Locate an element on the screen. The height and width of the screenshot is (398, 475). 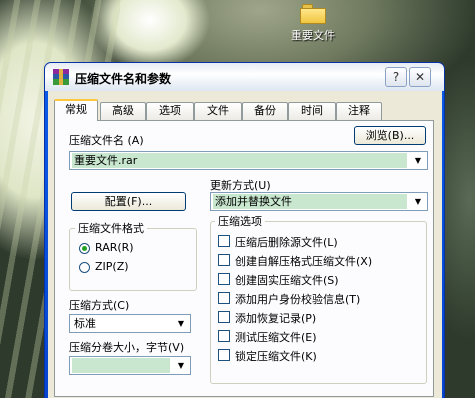
tab-strip: 常规 高级 选项 文件 备份 时间 注释 is located at coordinates (244, 110).